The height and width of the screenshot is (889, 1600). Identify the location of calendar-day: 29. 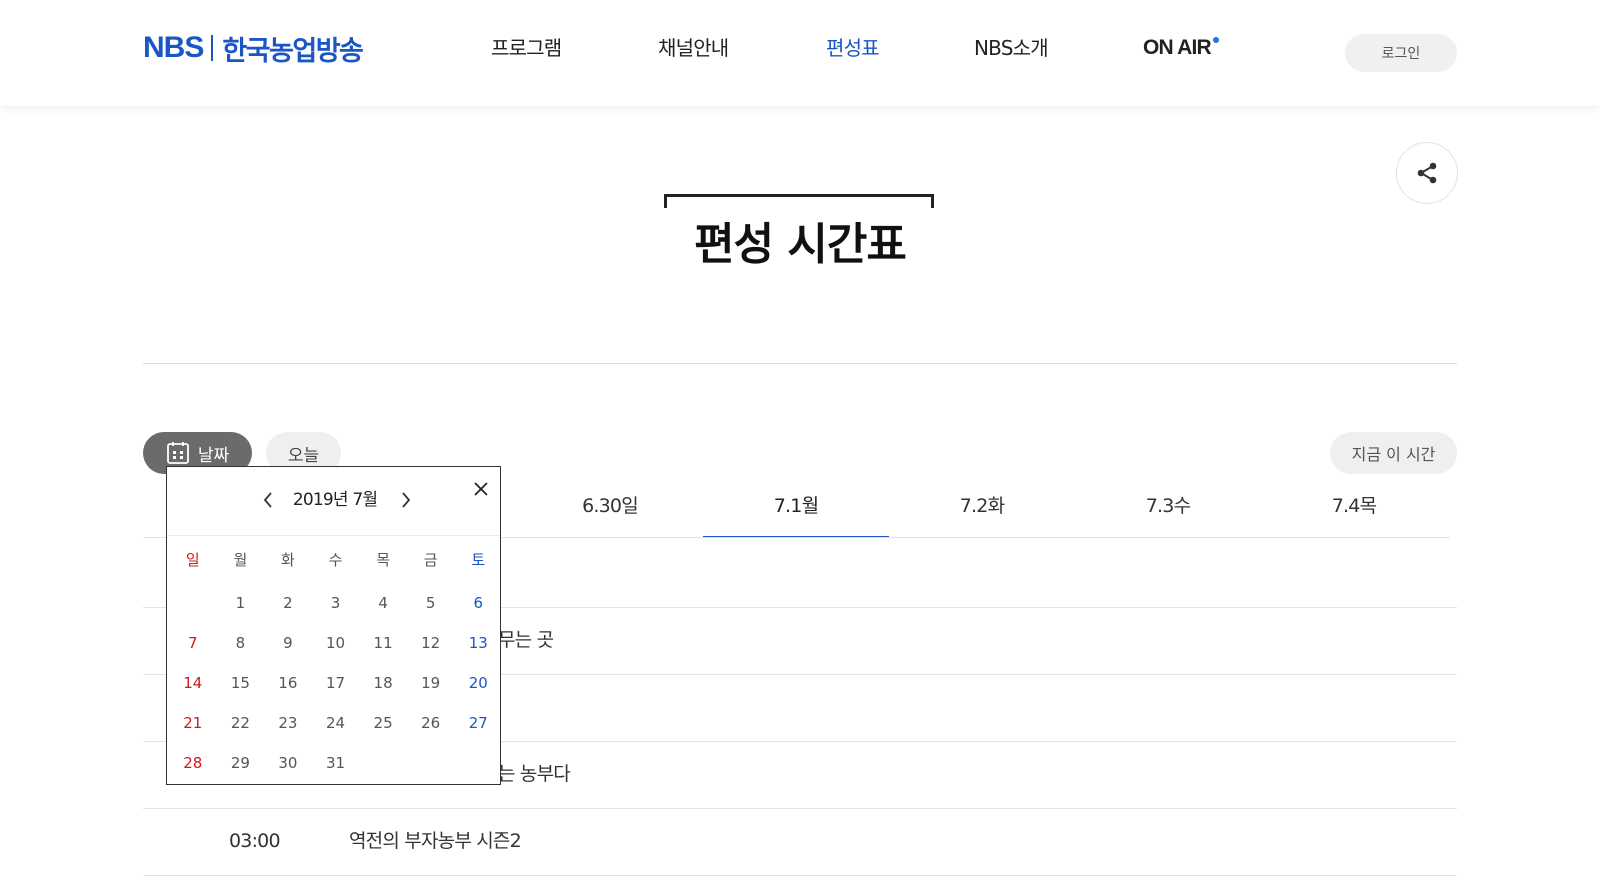
(241, 763).